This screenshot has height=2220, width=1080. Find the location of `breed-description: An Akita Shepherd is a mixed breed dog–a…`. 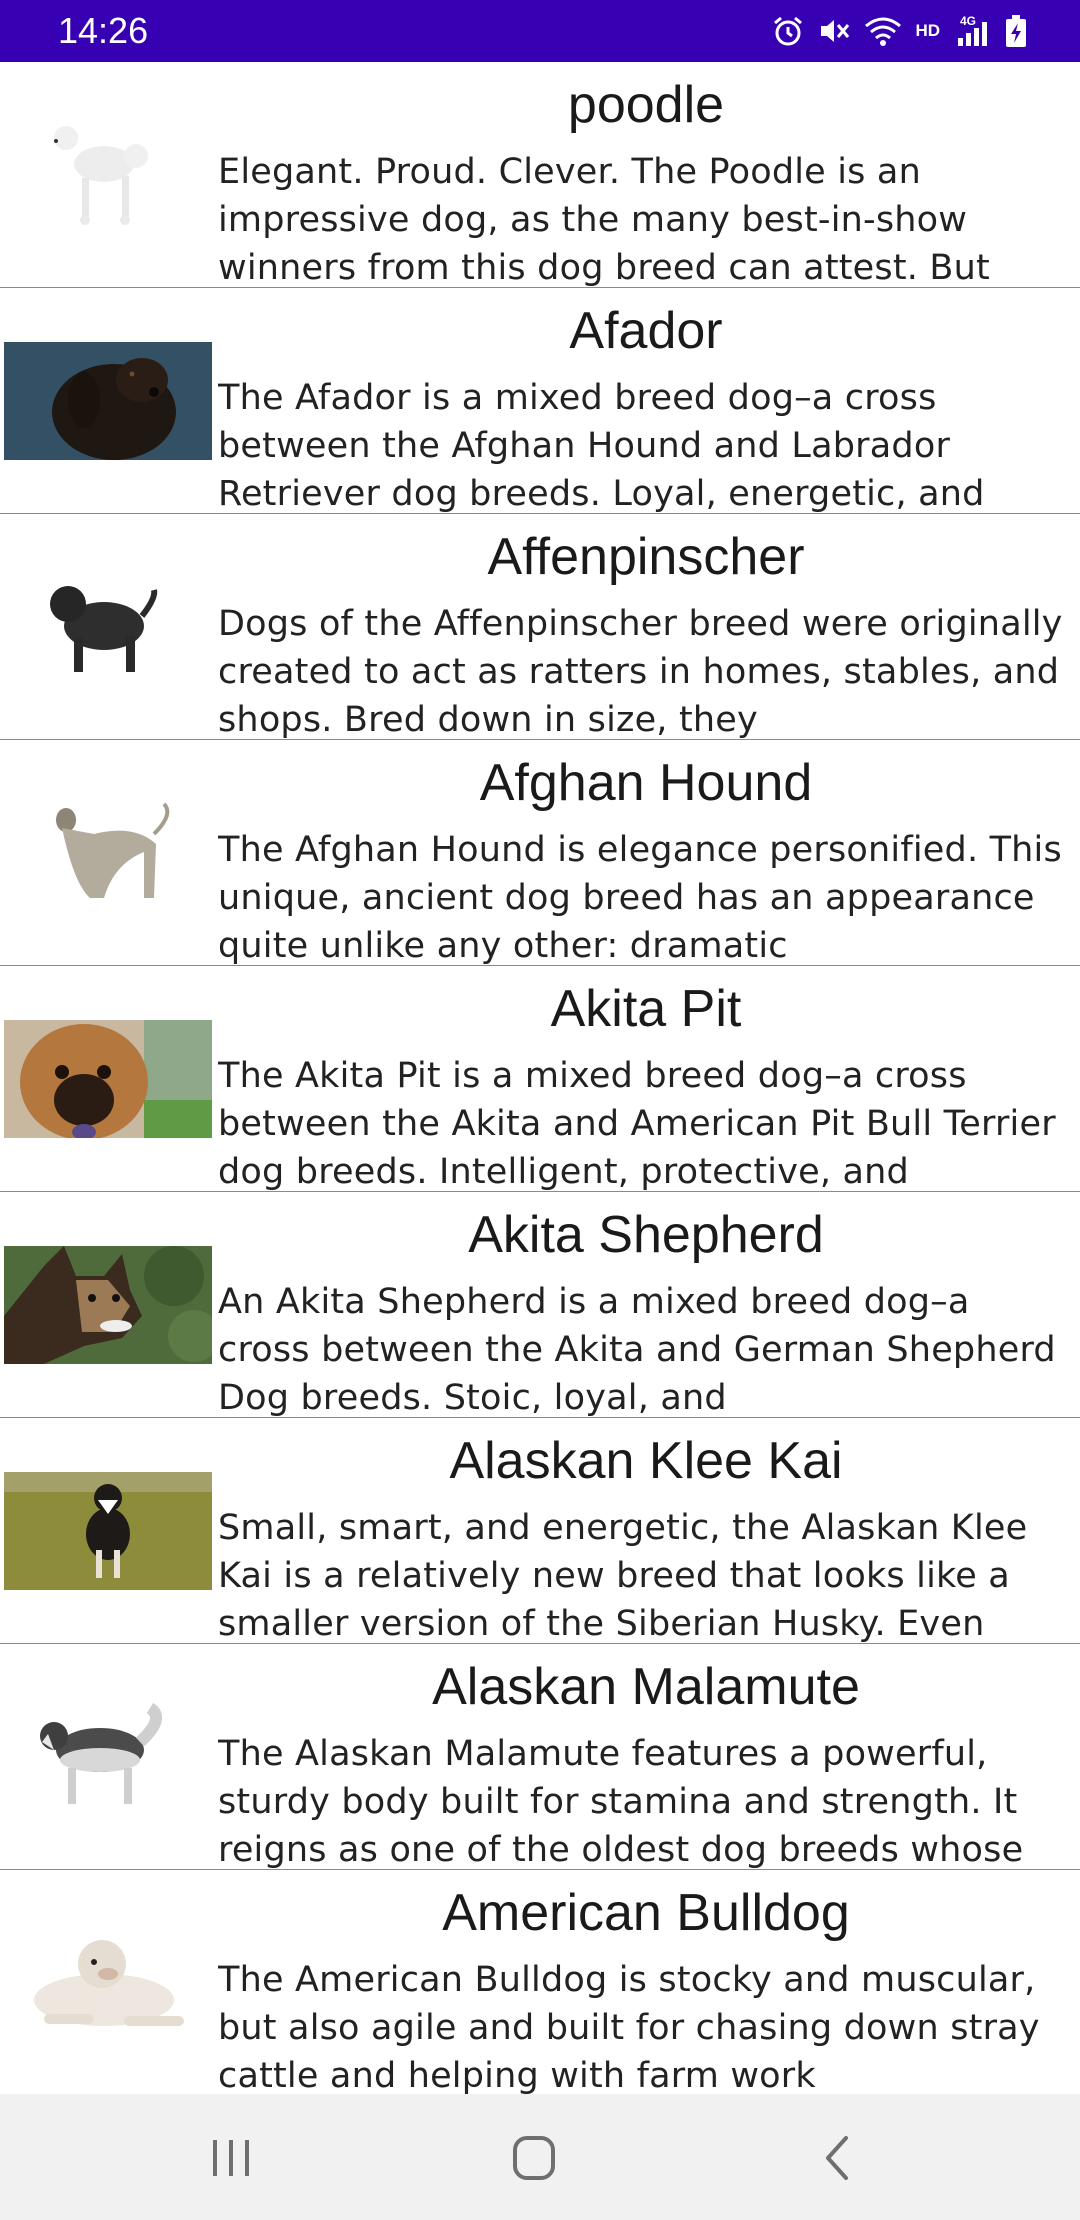

breed-description: An Akita Shepherd is a mixed breed dog–a… is located at coordinates (637, 1350).